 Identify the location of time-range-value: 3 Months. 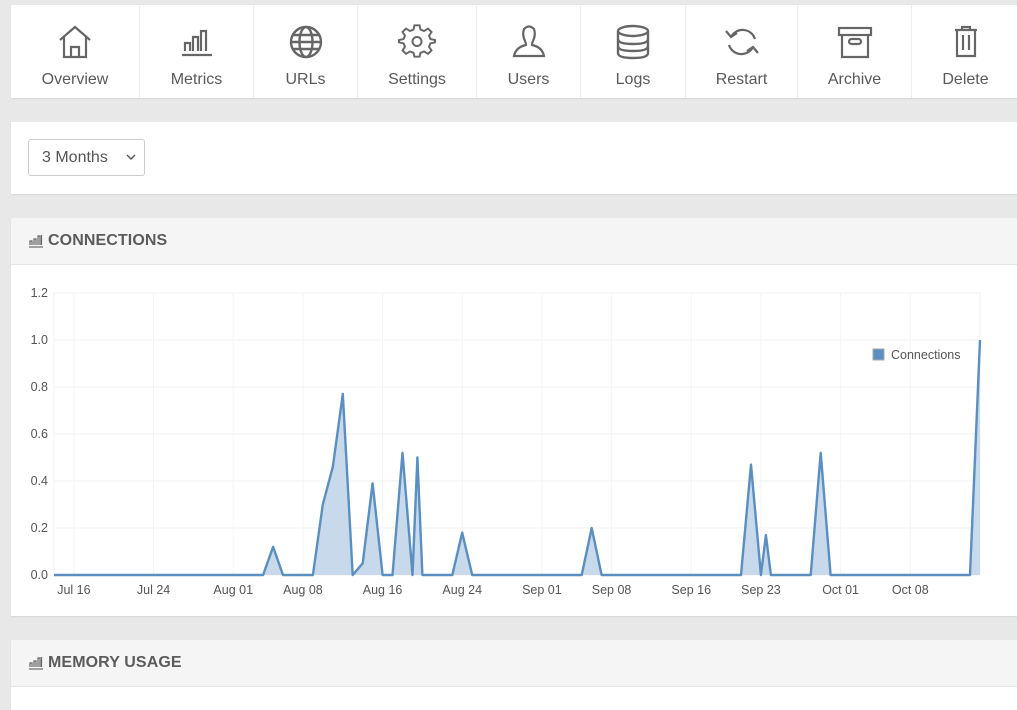
(75, 157).